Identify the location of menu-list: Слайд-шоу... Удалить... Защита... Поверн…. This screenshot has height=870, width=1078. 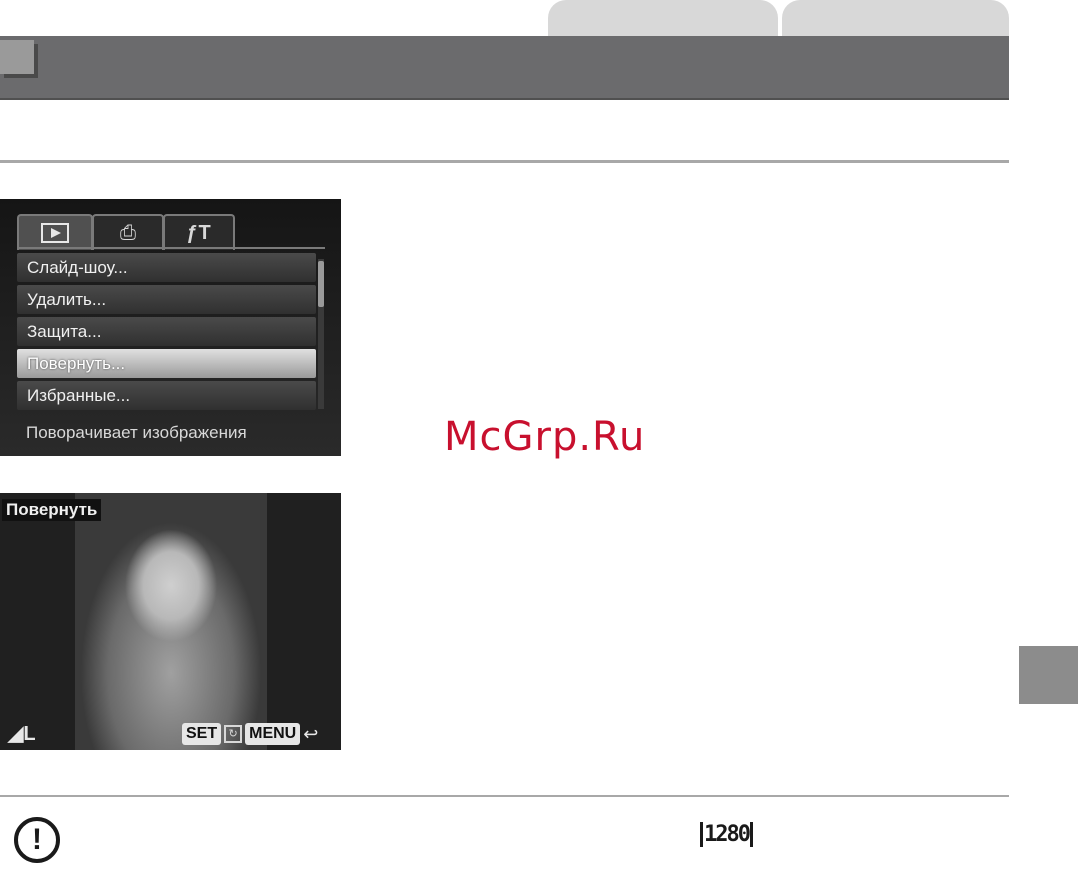
(166, 333).